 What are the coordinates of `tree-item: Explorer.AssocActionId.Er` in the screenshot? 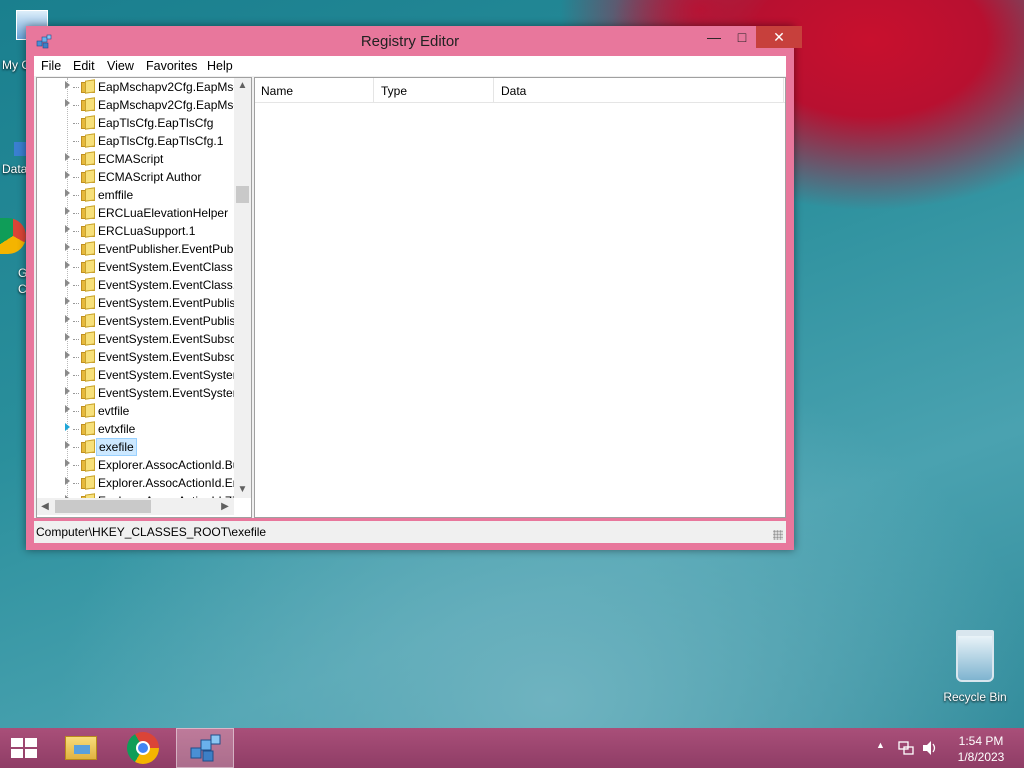 It's located at (137, 483).